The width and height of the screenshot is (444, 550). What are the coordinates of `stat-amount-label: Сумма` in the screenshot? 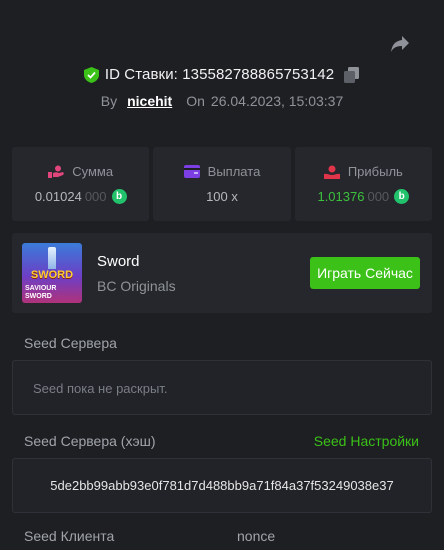 It's located at (93, 171).